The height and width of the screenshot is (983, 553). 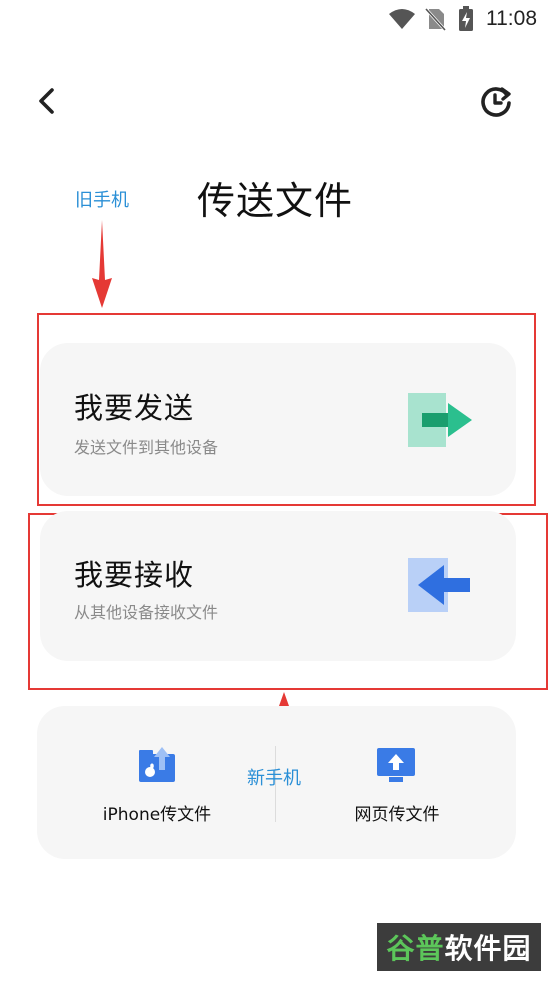 What do you see at coordinates (415, 948) in the screenshot?
I see `watermark-part1: 谷普` at bounding box center [415, 948].